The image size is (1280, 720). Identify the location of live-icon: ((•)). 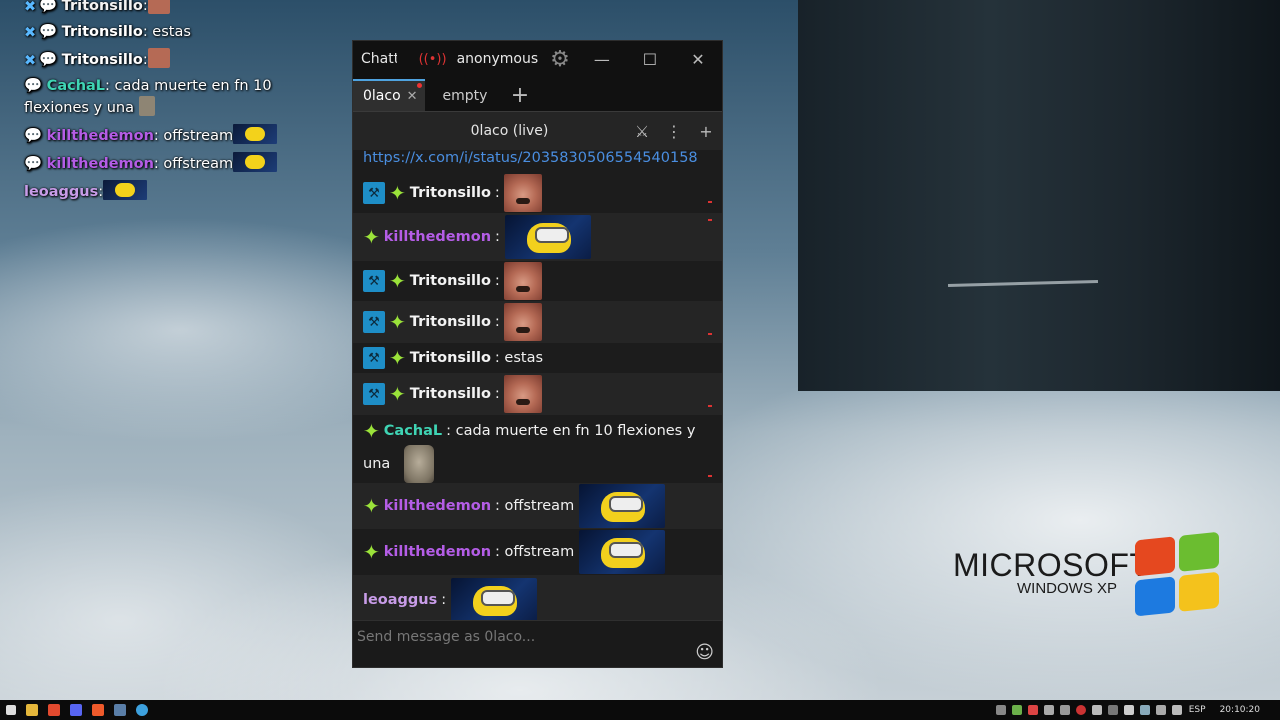
(433, 59).